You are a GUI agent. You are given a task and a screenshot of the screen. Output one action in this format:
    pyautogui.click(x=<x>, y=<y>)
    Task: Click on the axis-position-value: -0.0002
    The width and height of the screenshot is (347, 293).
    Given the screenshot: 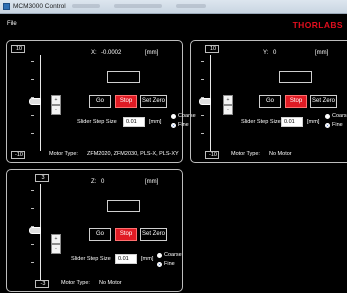 What is the action you would take?
    pyautogui.click(x=111, y=53)
    